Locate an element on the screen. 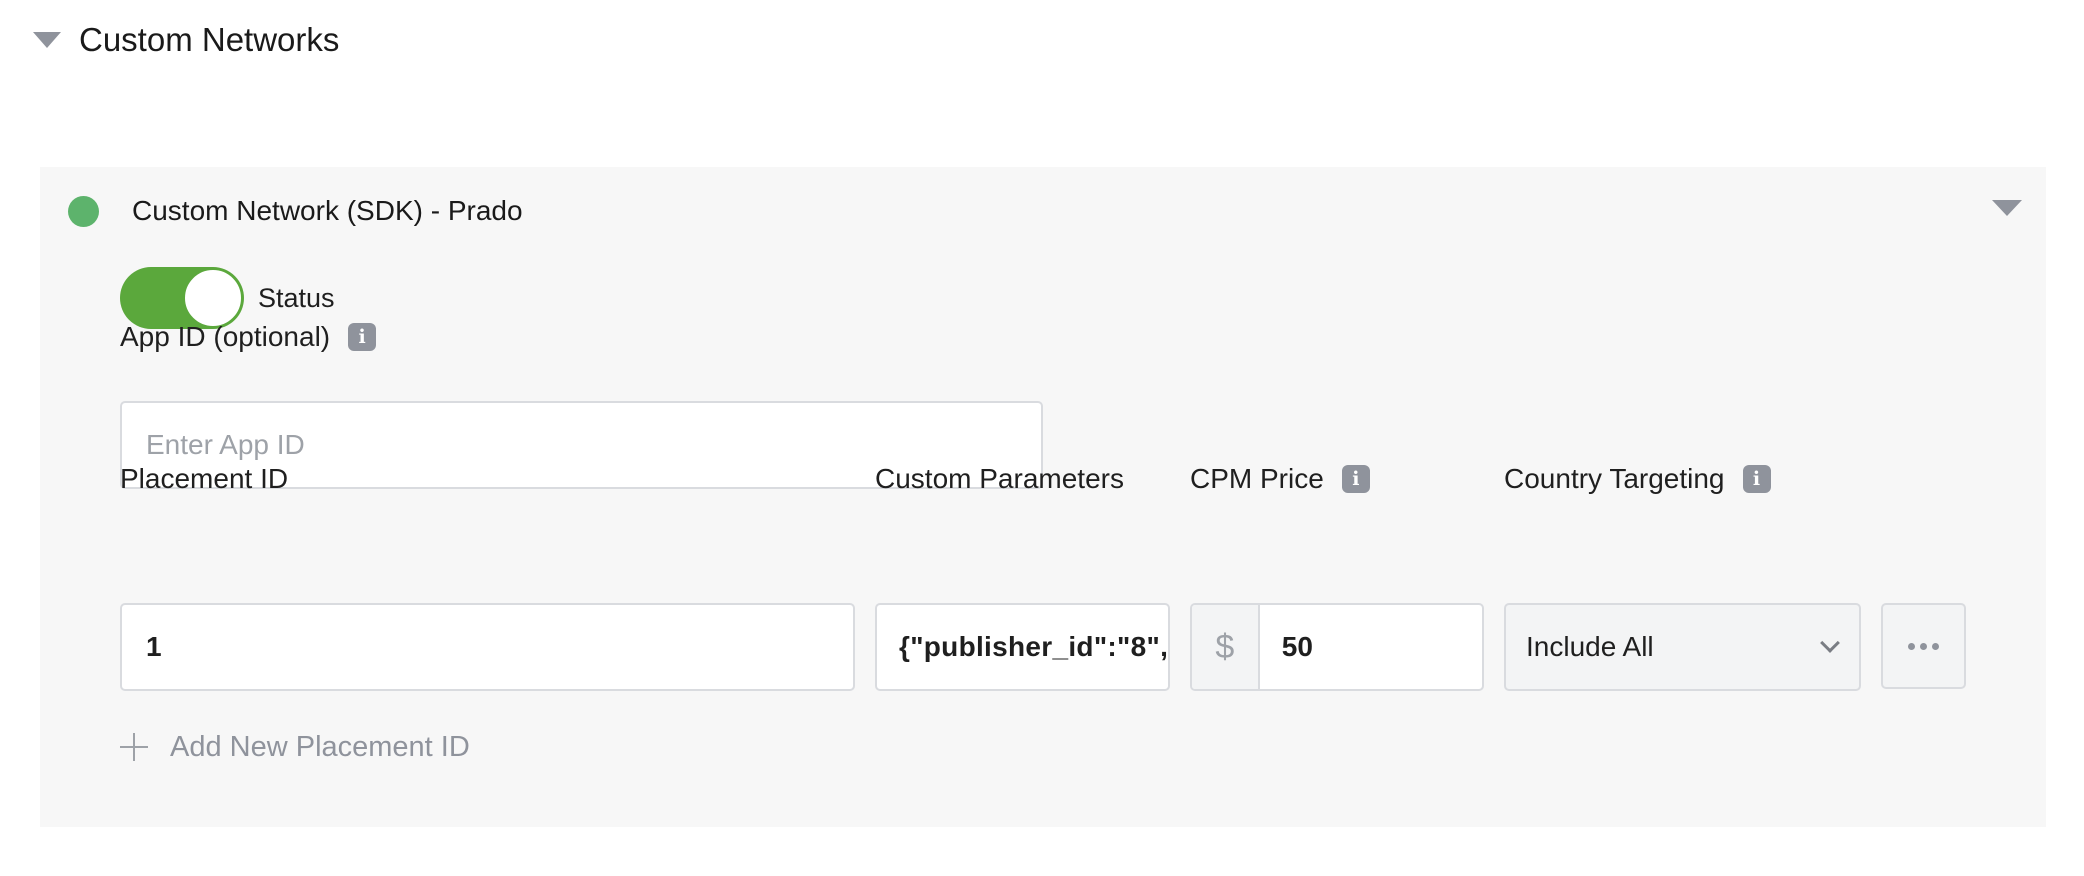 The width and height of the screenshot is (2084, 876). app-id-label-row: App ID (optional) i is located at coordinates (248, 337).